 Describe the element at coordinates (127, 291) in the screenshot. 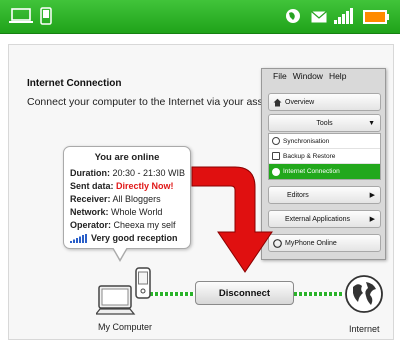

I see `my-computer-icon` at that location.